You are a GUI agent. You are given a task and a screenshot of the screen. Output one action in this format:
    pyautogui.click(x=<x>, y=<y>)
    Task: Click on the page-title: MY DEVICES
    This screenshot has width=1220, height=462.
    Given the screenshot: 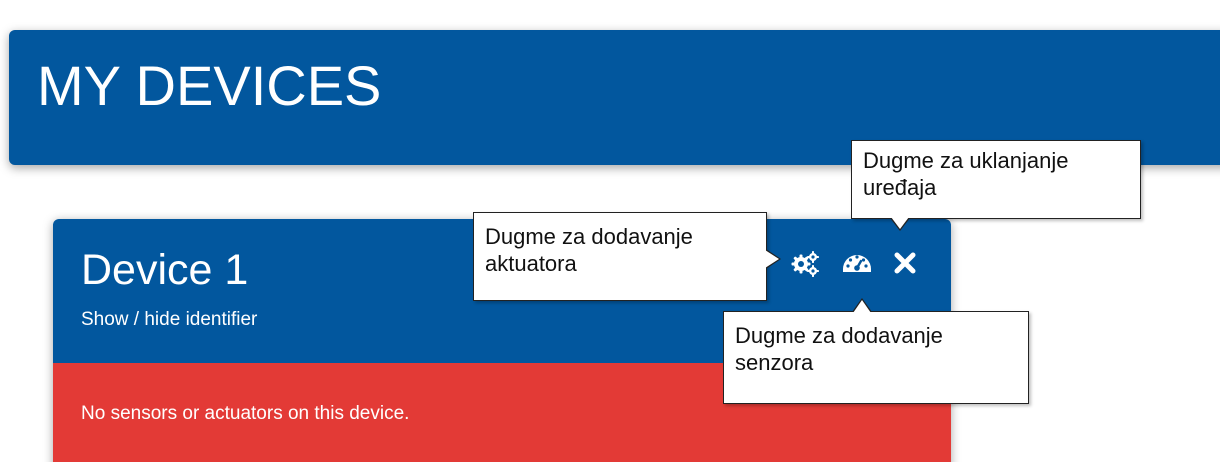 What is the action you would take?
    pyautogui.click(x=209, y=85)
    